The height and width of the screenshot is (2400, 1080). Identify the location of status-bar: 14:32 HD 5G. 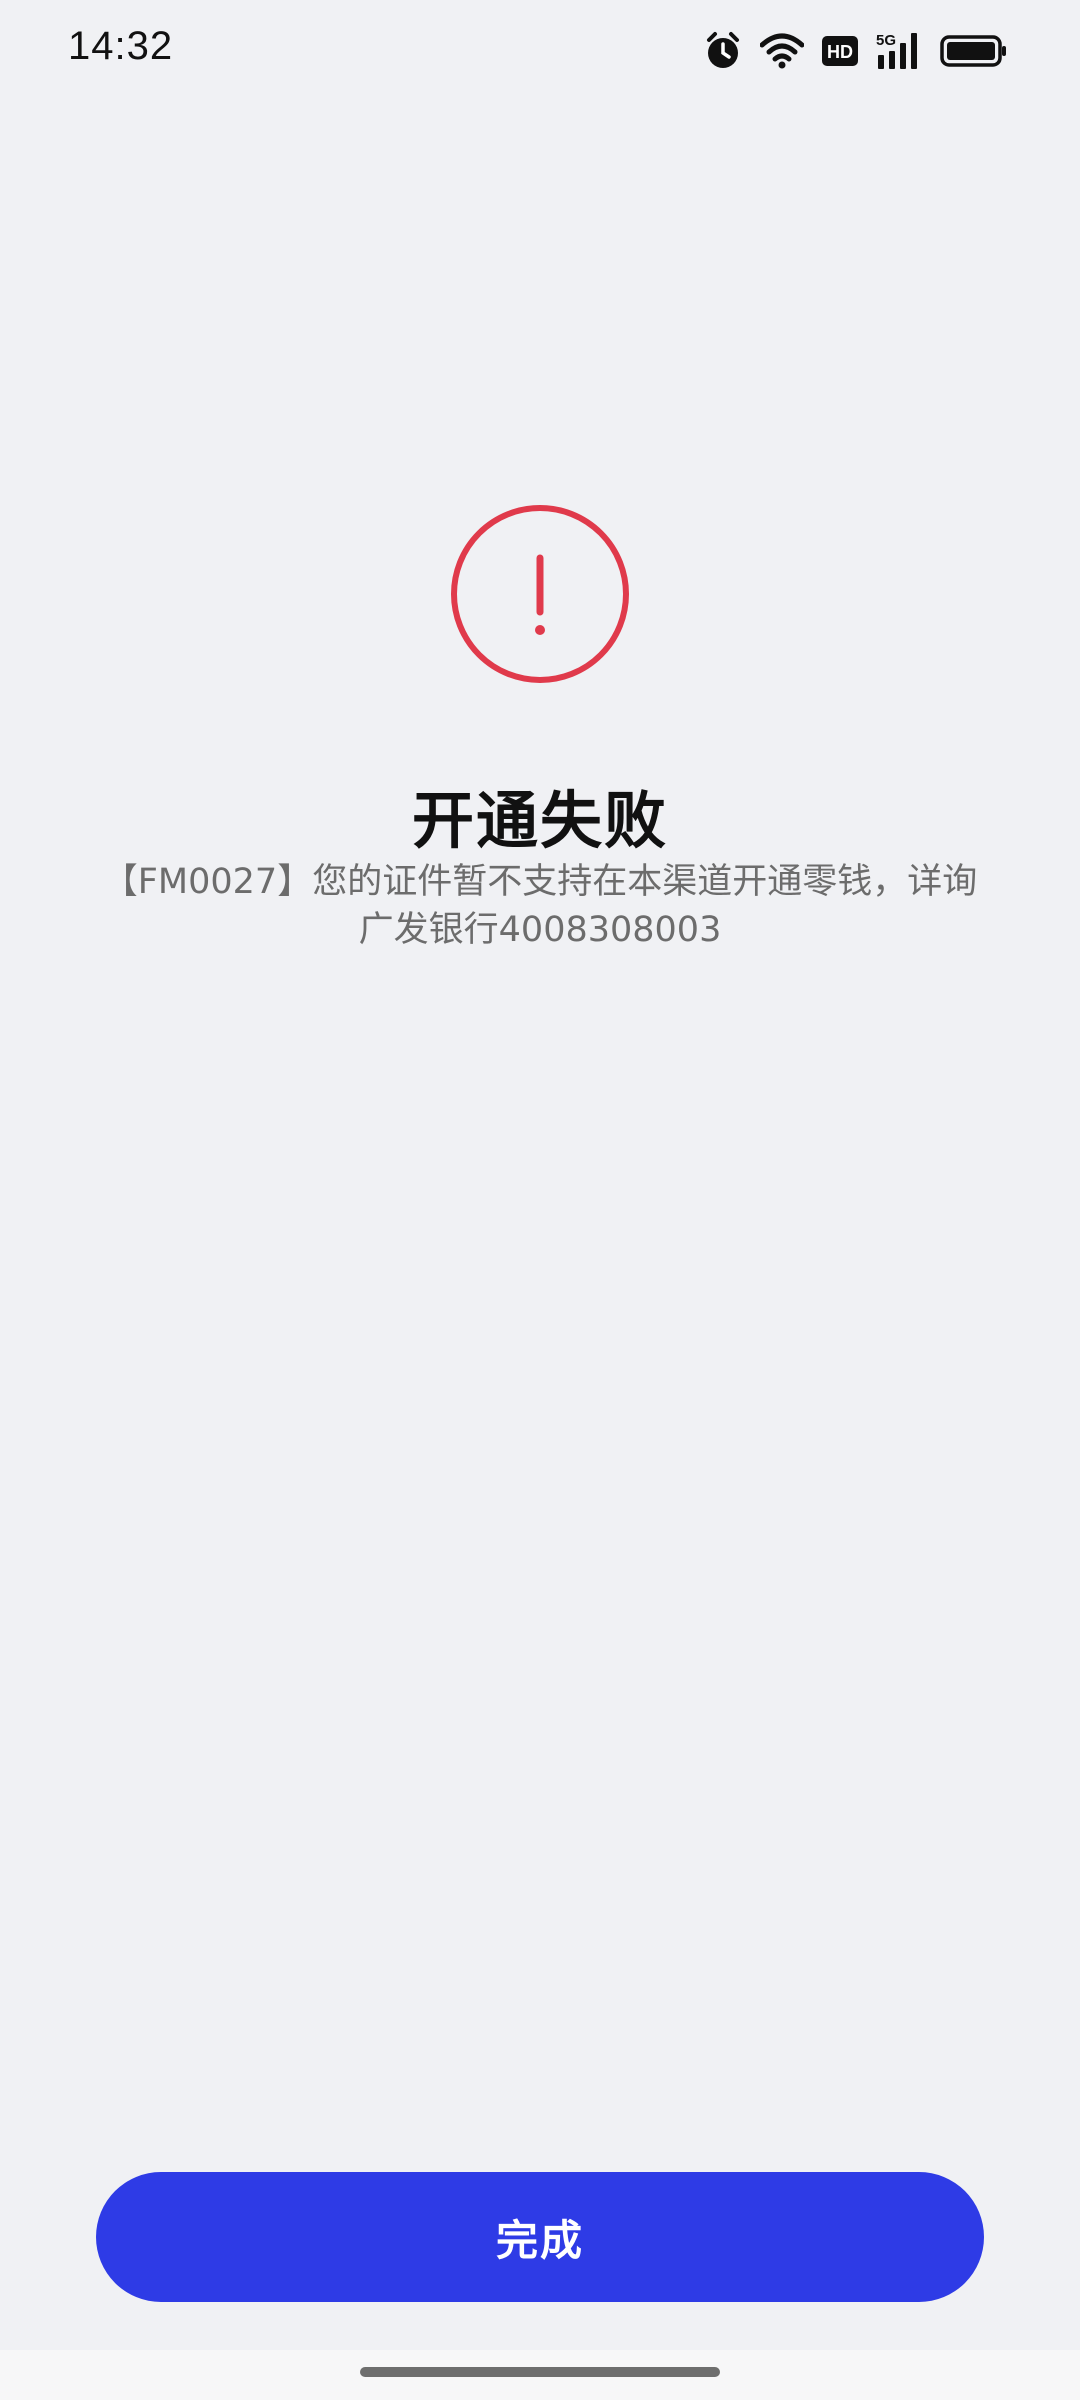
(540, 50).